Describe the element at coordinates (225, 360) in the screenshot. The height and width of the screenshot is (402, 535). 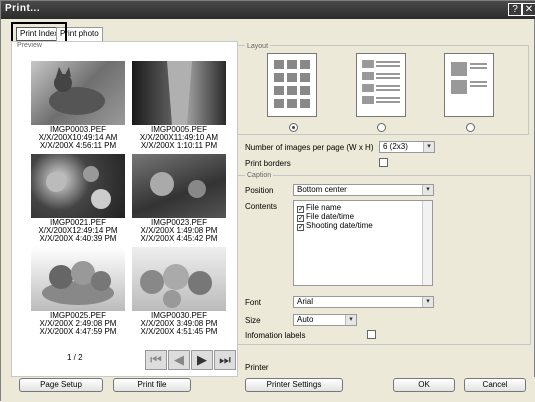
I see `last-page-button: ⏭` at that location.